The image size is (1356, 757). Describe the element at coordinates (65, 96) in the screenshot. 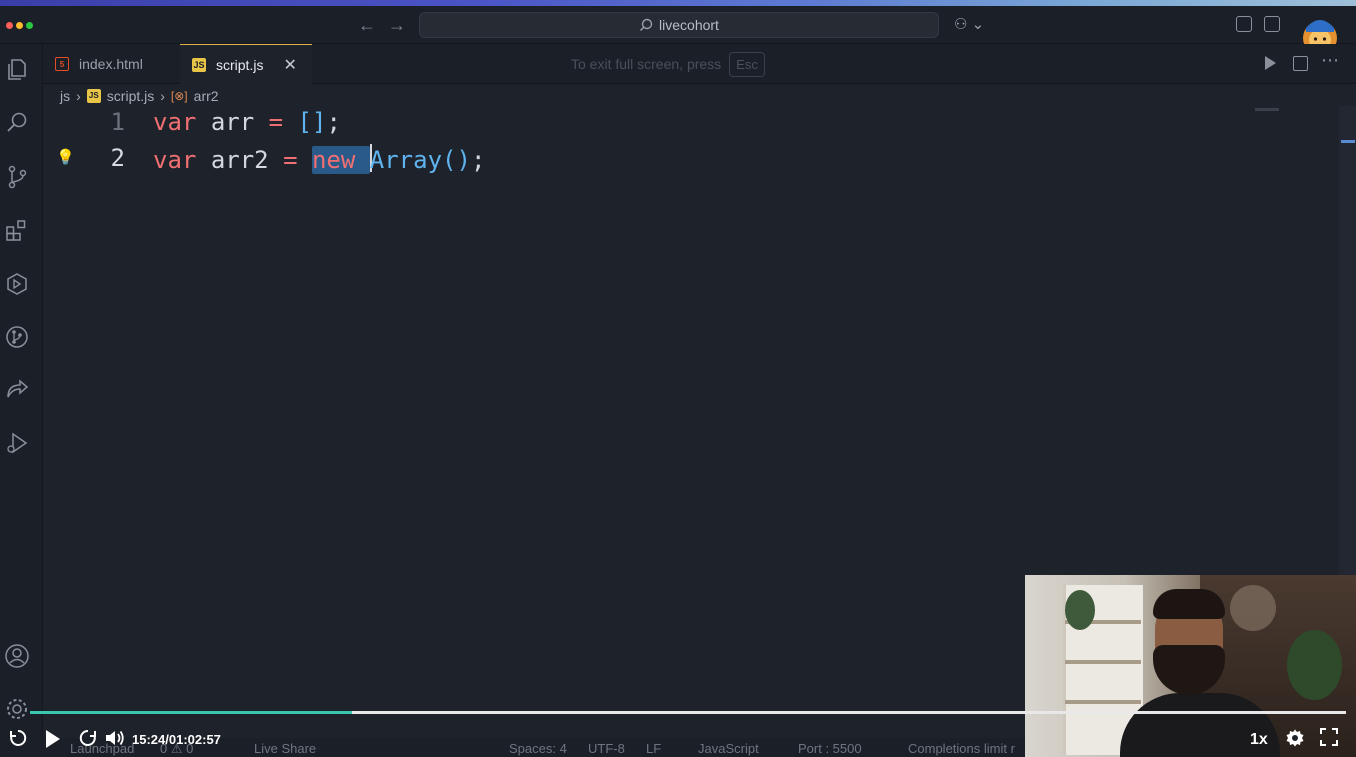

I see `breadcrumb-folder: js` at that location.